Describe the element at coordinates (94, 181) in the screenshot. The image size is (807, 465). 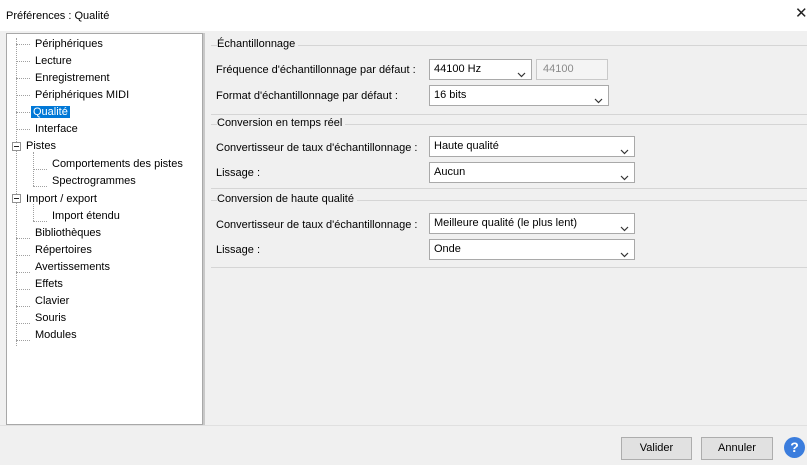
I see `tree-item-spectrogrammes: Spectrogrammes` at that location.